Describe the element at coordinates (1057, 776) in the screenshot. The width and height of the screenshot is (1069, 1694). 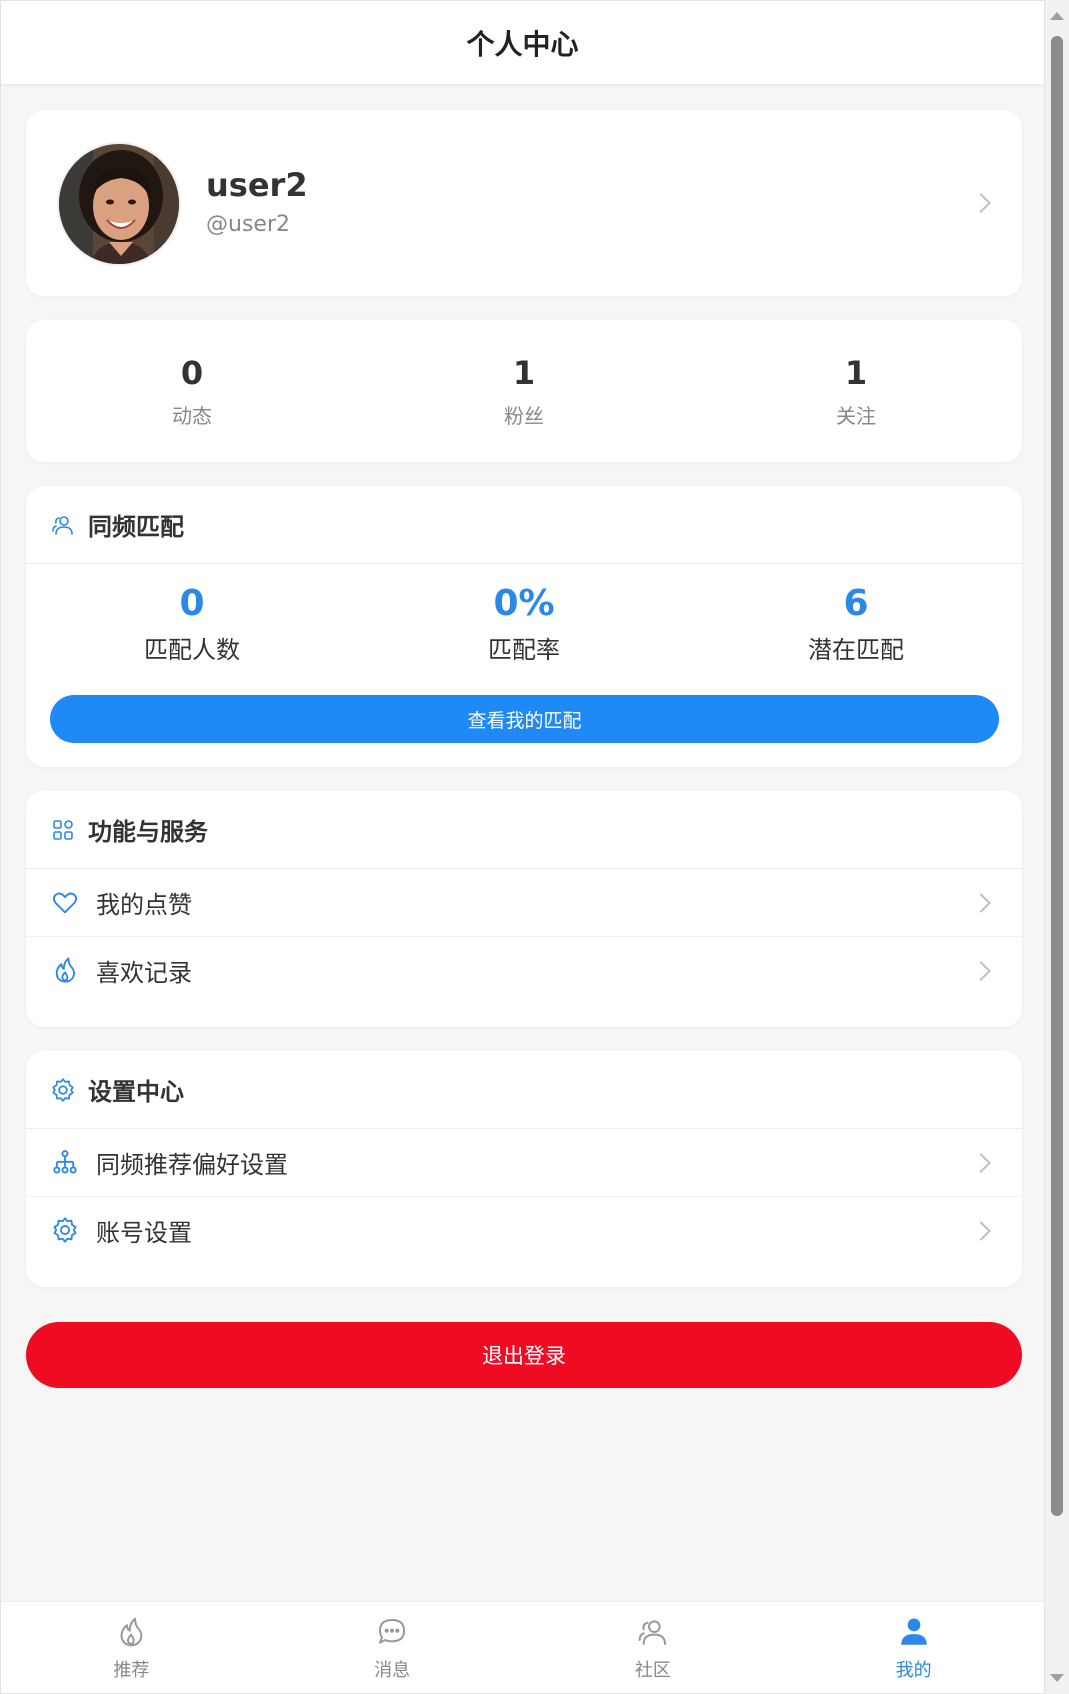
I see `scrollbar-thumb` at that location.